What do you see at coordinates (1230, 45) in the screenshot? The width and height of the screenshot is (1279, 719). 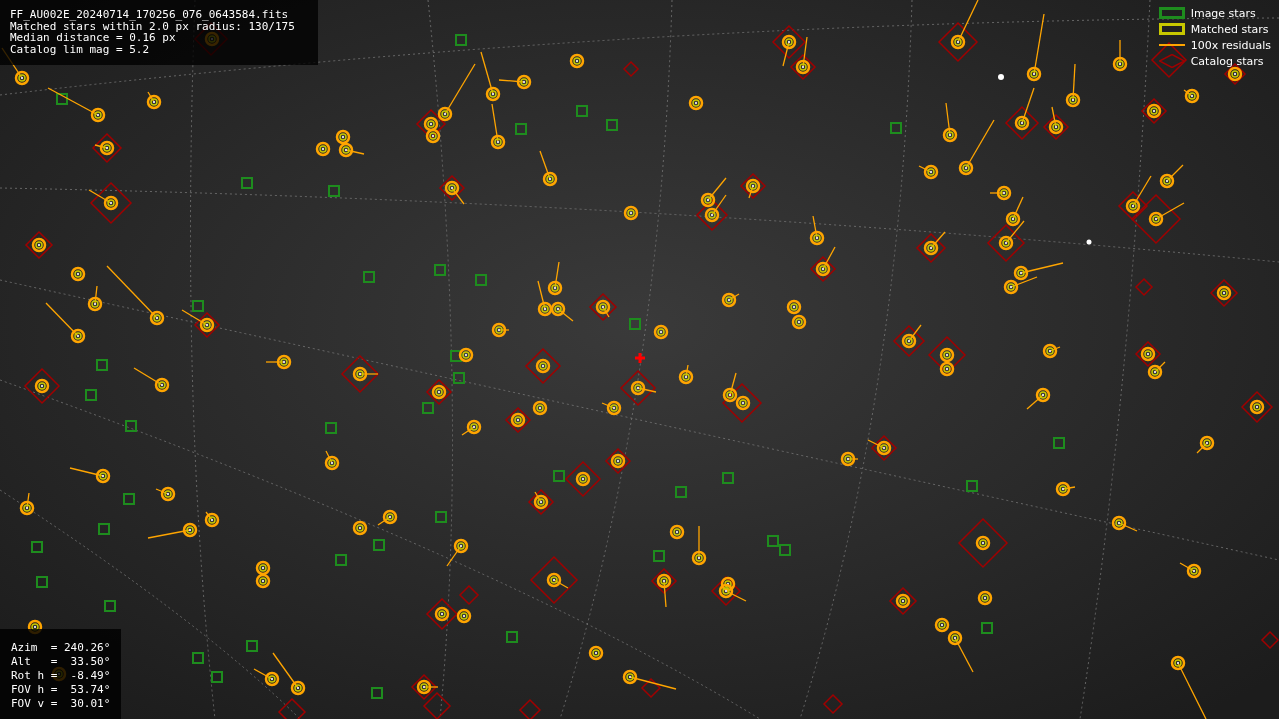 I see `legend-label: 100x residuals` at bounding box center [1230, 45].